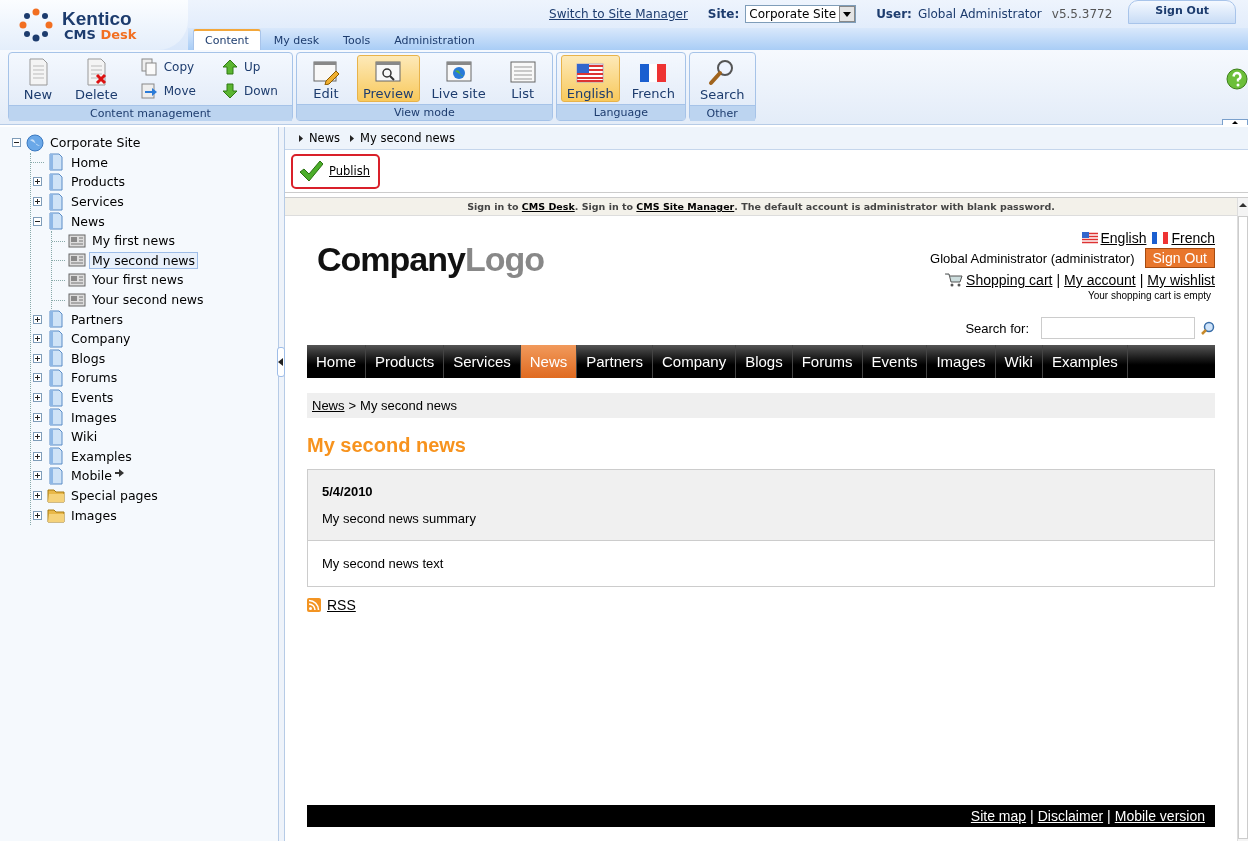 The height and width of the screenshot is (841, 1248). I want to click on menu-item: Blogs, so click(764, 361).